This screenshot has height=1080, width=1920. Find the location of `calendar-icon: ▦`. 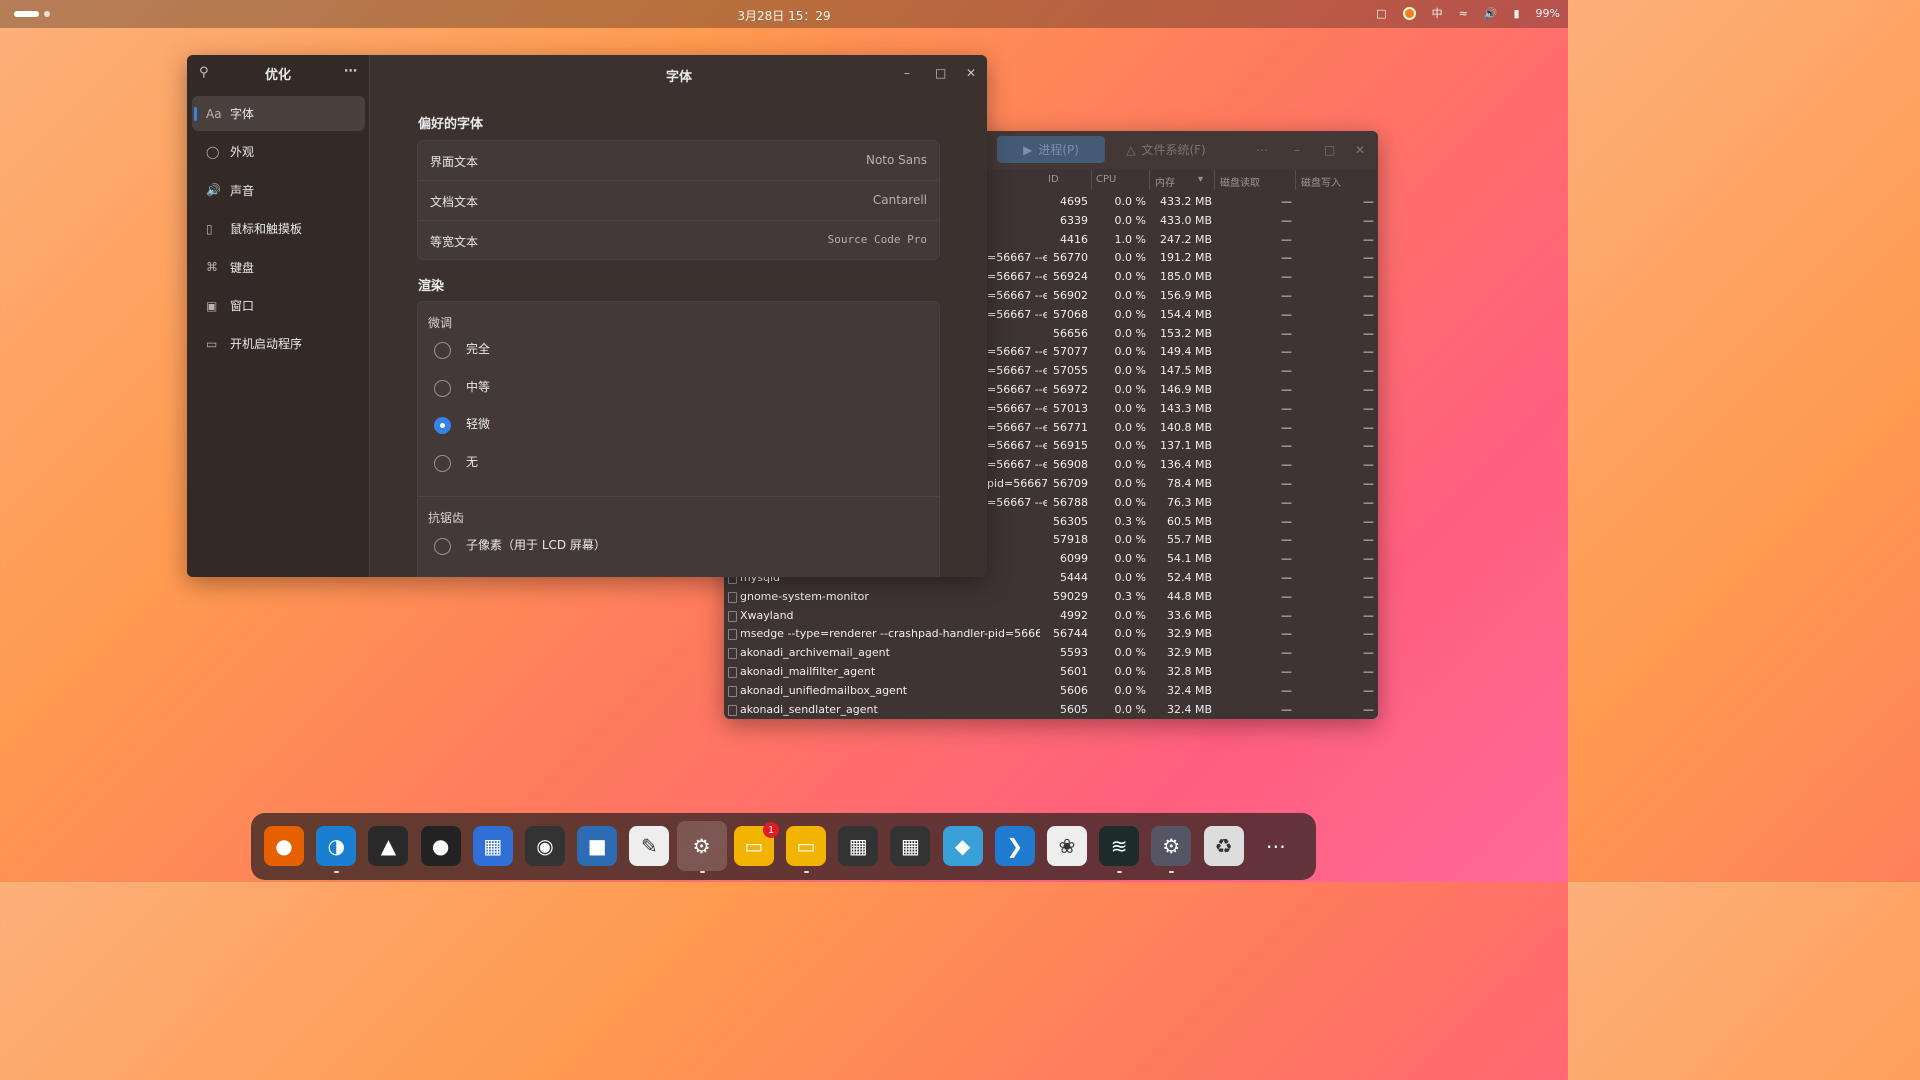

calendar-icon: ▦ is located at coordinates (492, 846).